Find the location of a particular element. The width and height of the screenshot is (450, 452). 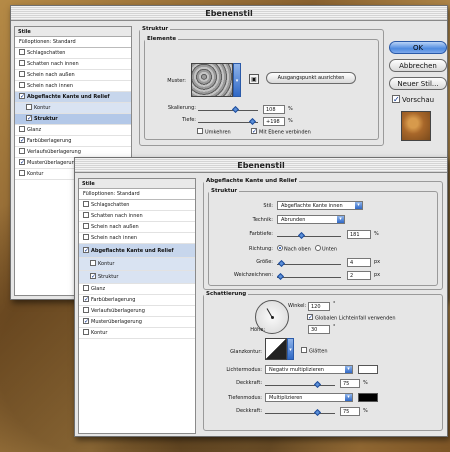

back-depth-slider is located at coordinates (228, 121).